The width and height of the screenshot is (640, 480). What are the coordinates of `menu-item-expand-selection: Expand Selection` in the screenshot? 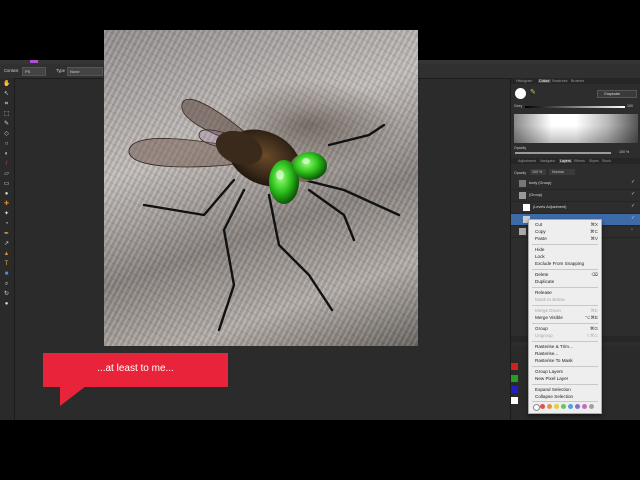 It's located at (553, 389).